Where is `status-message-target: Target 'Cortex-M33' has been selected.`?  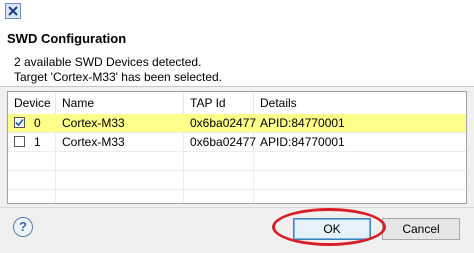 status-message-target: Target 'Cortex-M33' has been selected. is located at coordinates (118, 77).